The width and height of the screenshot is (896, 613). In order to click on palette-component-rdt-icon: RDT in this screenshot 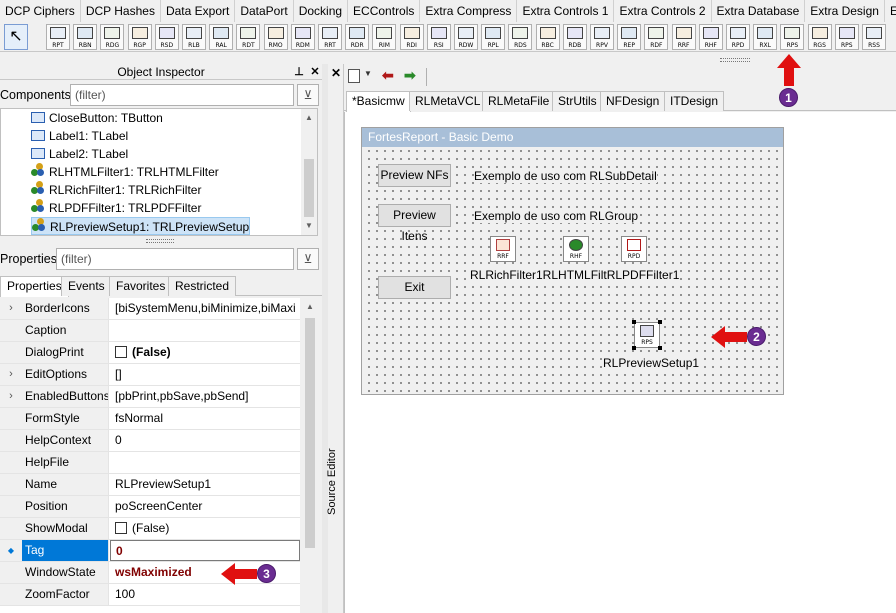, I will do `click(248, 37)`.